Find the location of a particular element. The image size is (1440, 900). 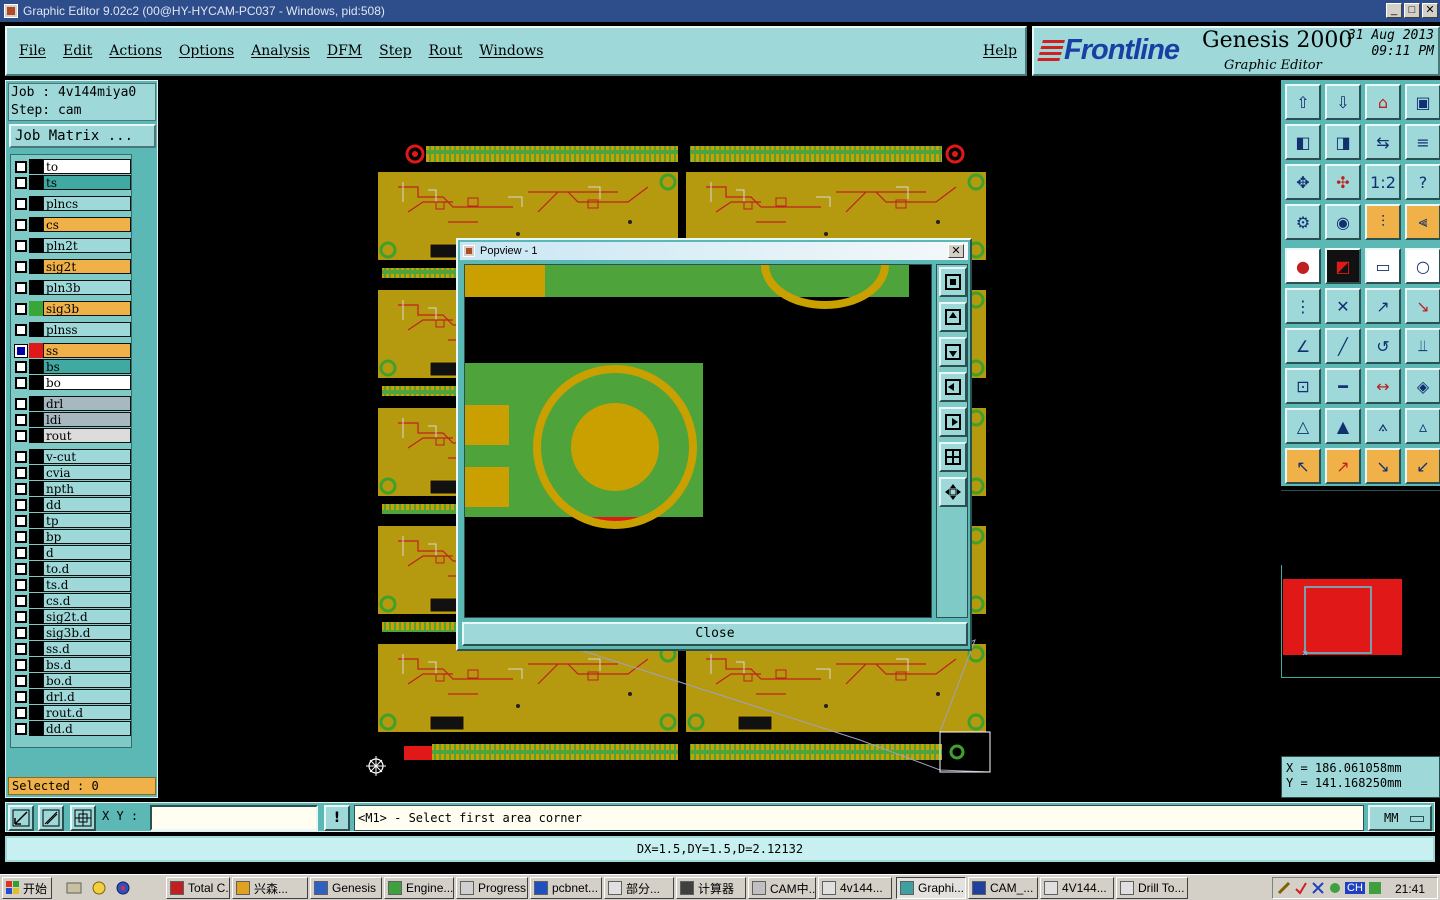

measure-mode-button is located at coordinates (51, 818).